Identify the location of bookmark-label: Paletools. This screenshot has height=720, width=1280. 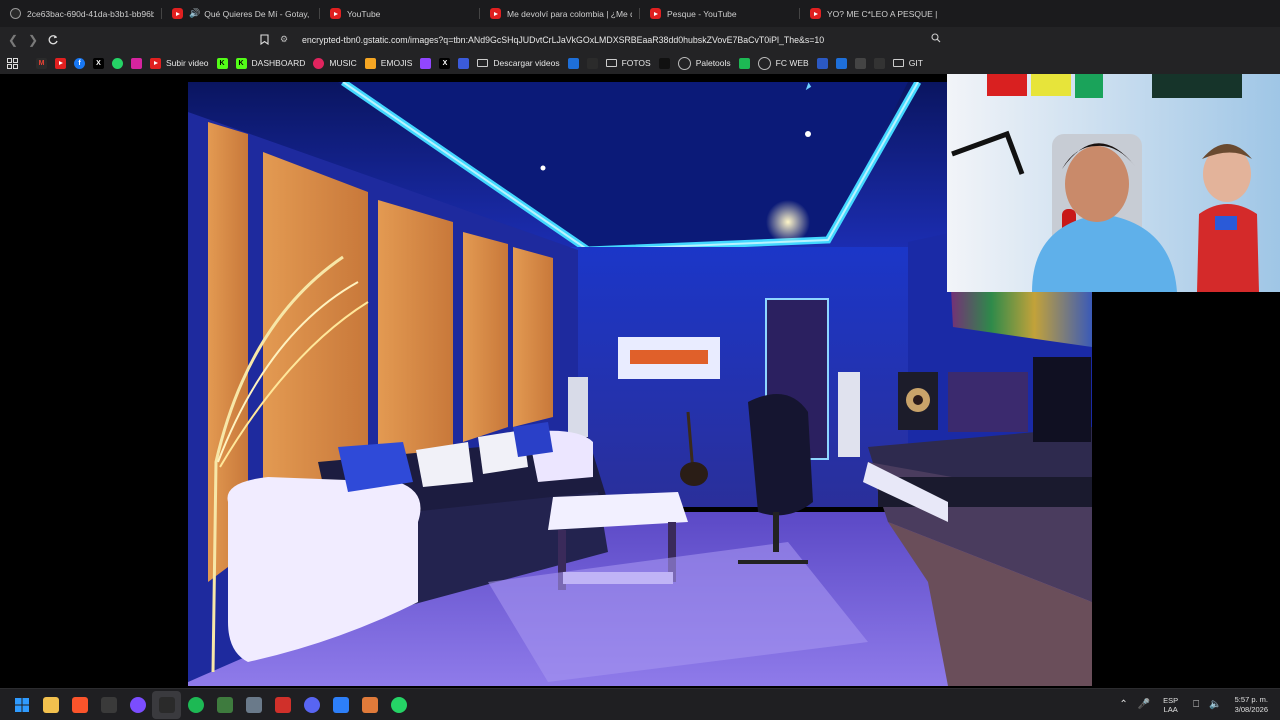
(713, 63).